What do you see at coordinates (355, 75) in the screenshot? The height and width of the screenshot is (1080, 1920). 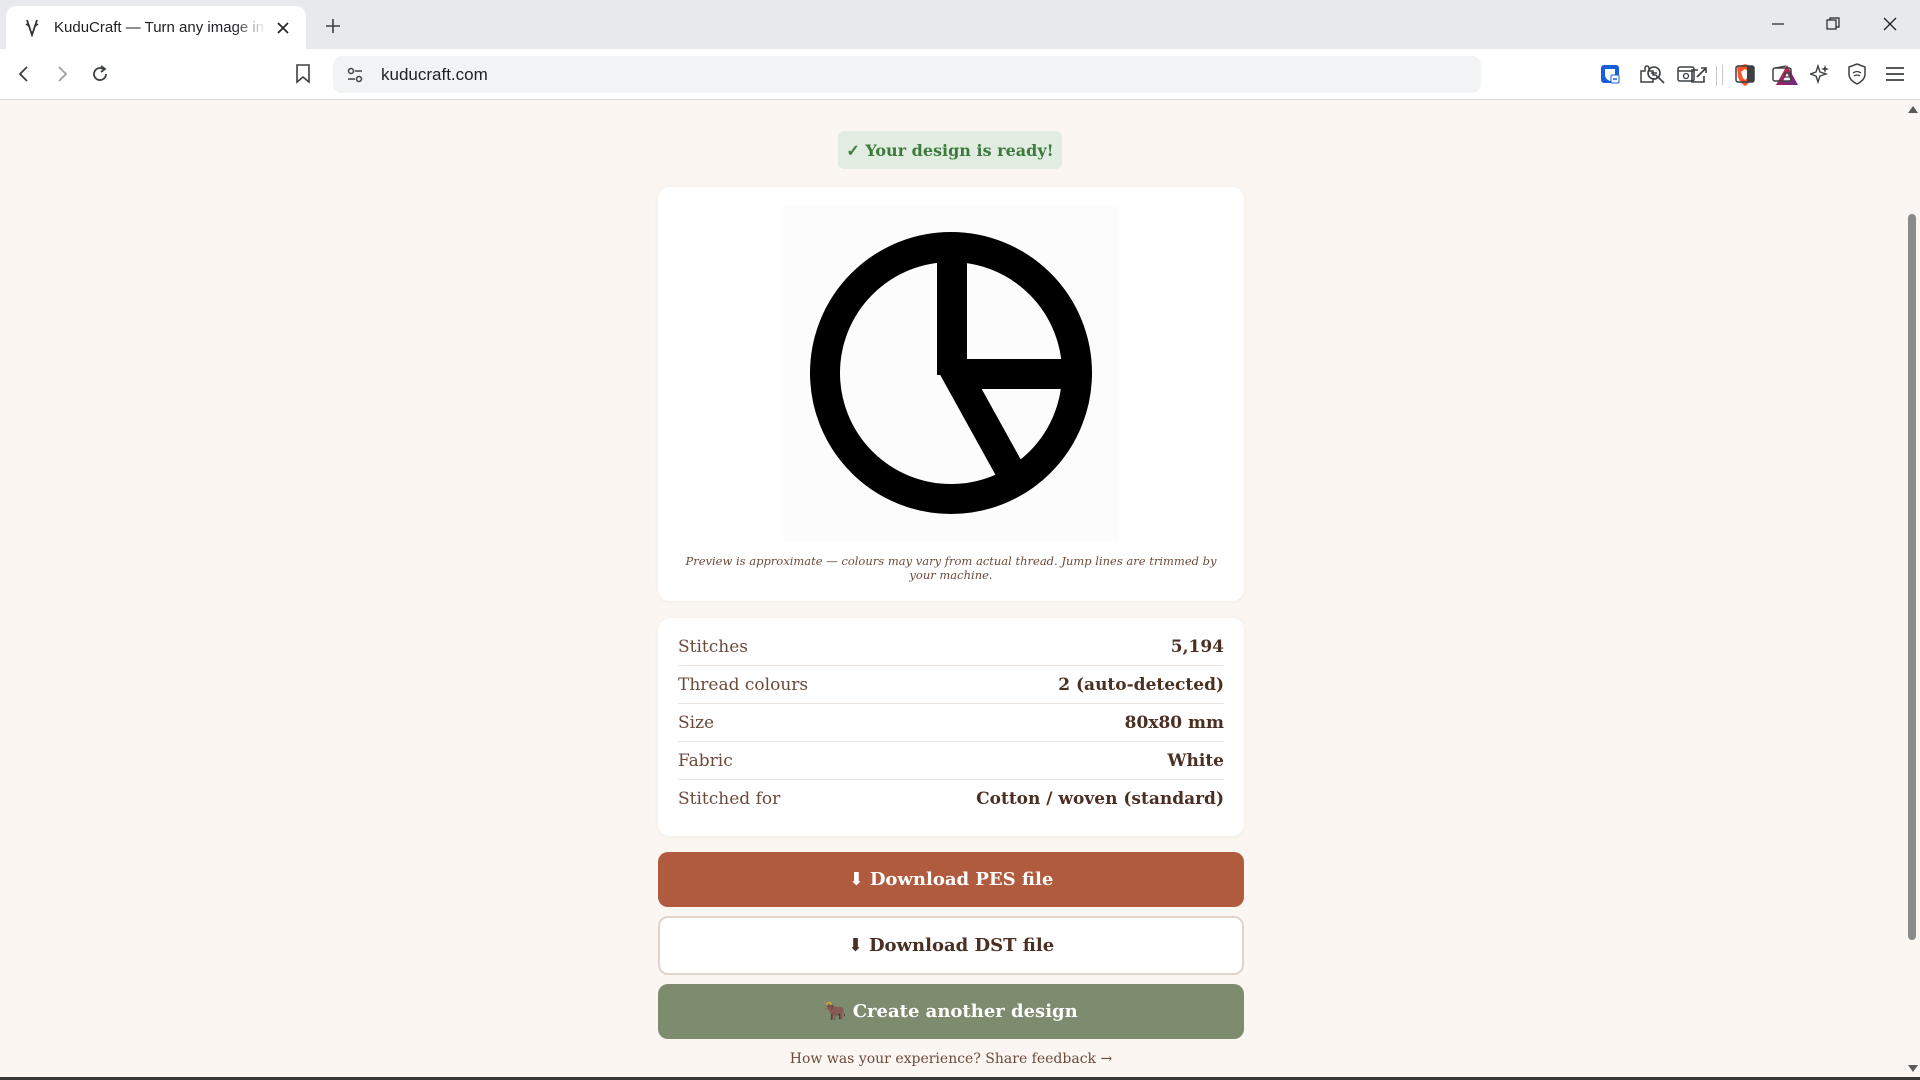 I see `site-settings-icon` at bounding box center [355, 75].